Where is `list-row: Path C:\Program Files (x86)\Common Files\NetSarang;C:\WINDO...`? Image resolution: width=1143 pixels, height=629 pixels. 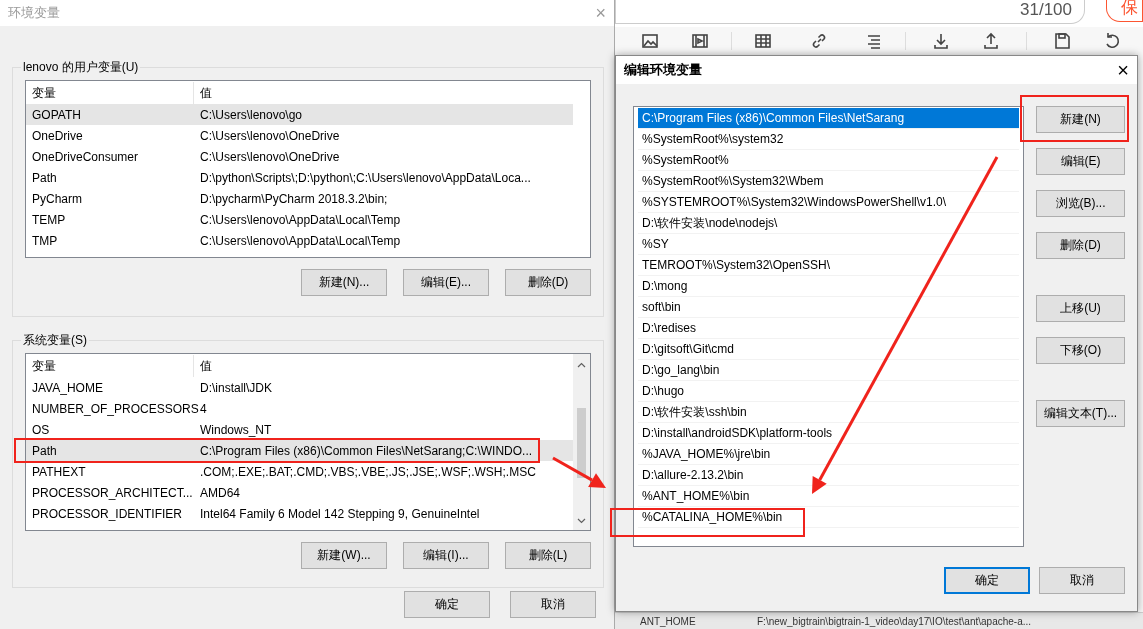
list-row: Path C:\Program Files (x86)\Common Files\NetSarang;C:\WINDO... is located at coordinates (299, 450).